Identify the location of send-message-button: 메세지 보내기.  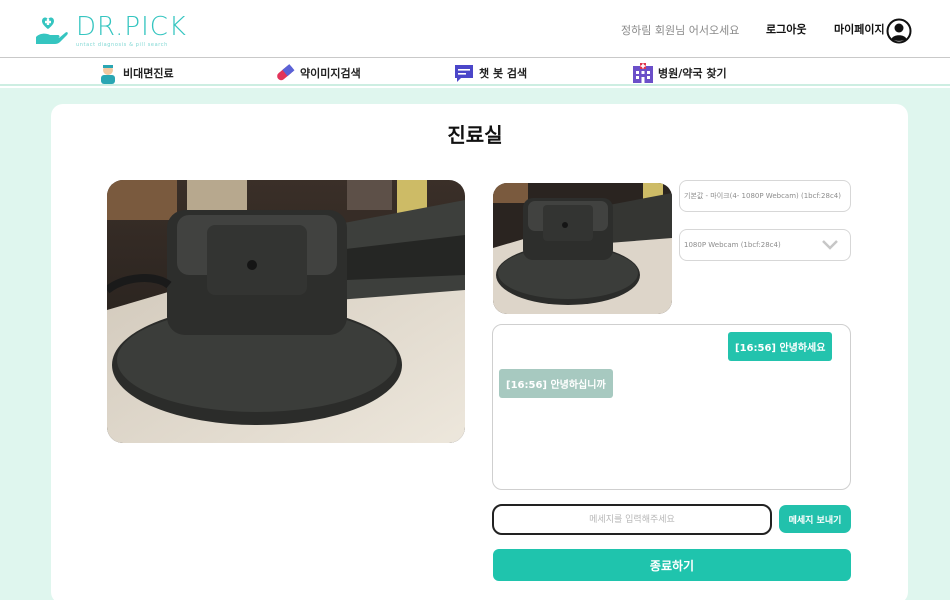
(815, 519).